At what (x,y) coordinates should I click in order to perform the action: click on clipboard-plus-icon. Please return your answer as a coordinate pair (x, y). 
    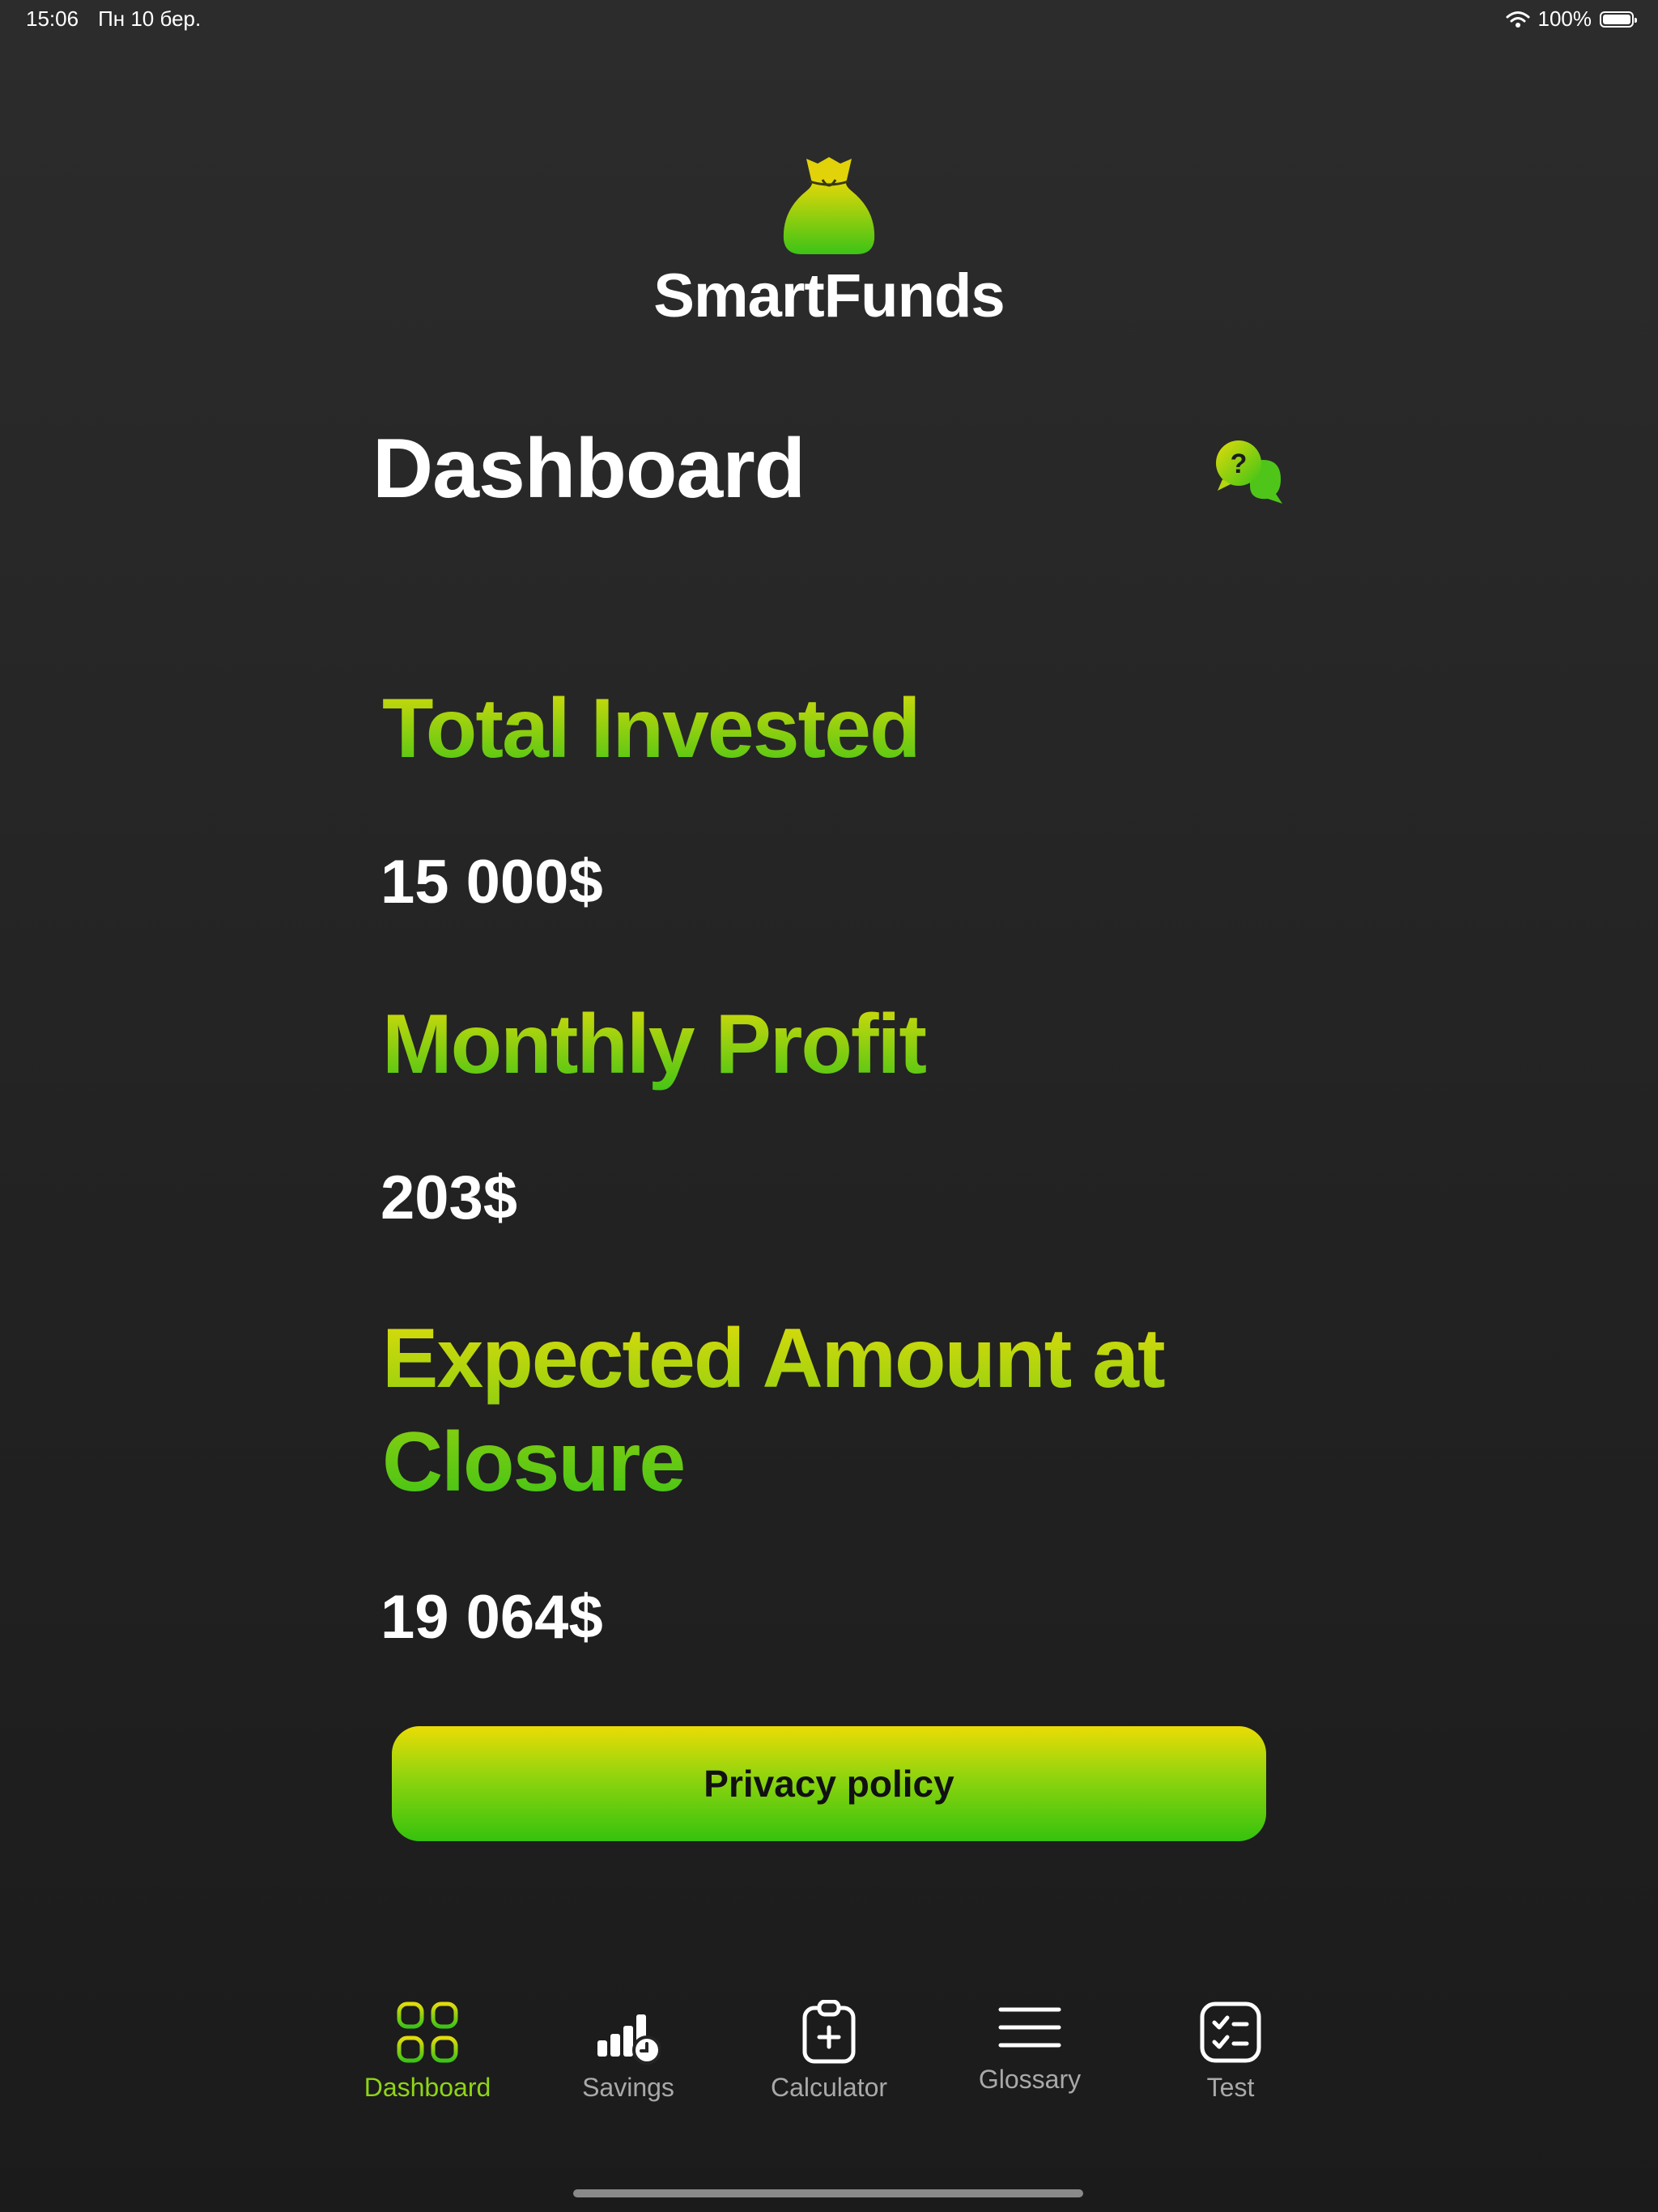
    Looking at the image, I should click on (829, 2032).